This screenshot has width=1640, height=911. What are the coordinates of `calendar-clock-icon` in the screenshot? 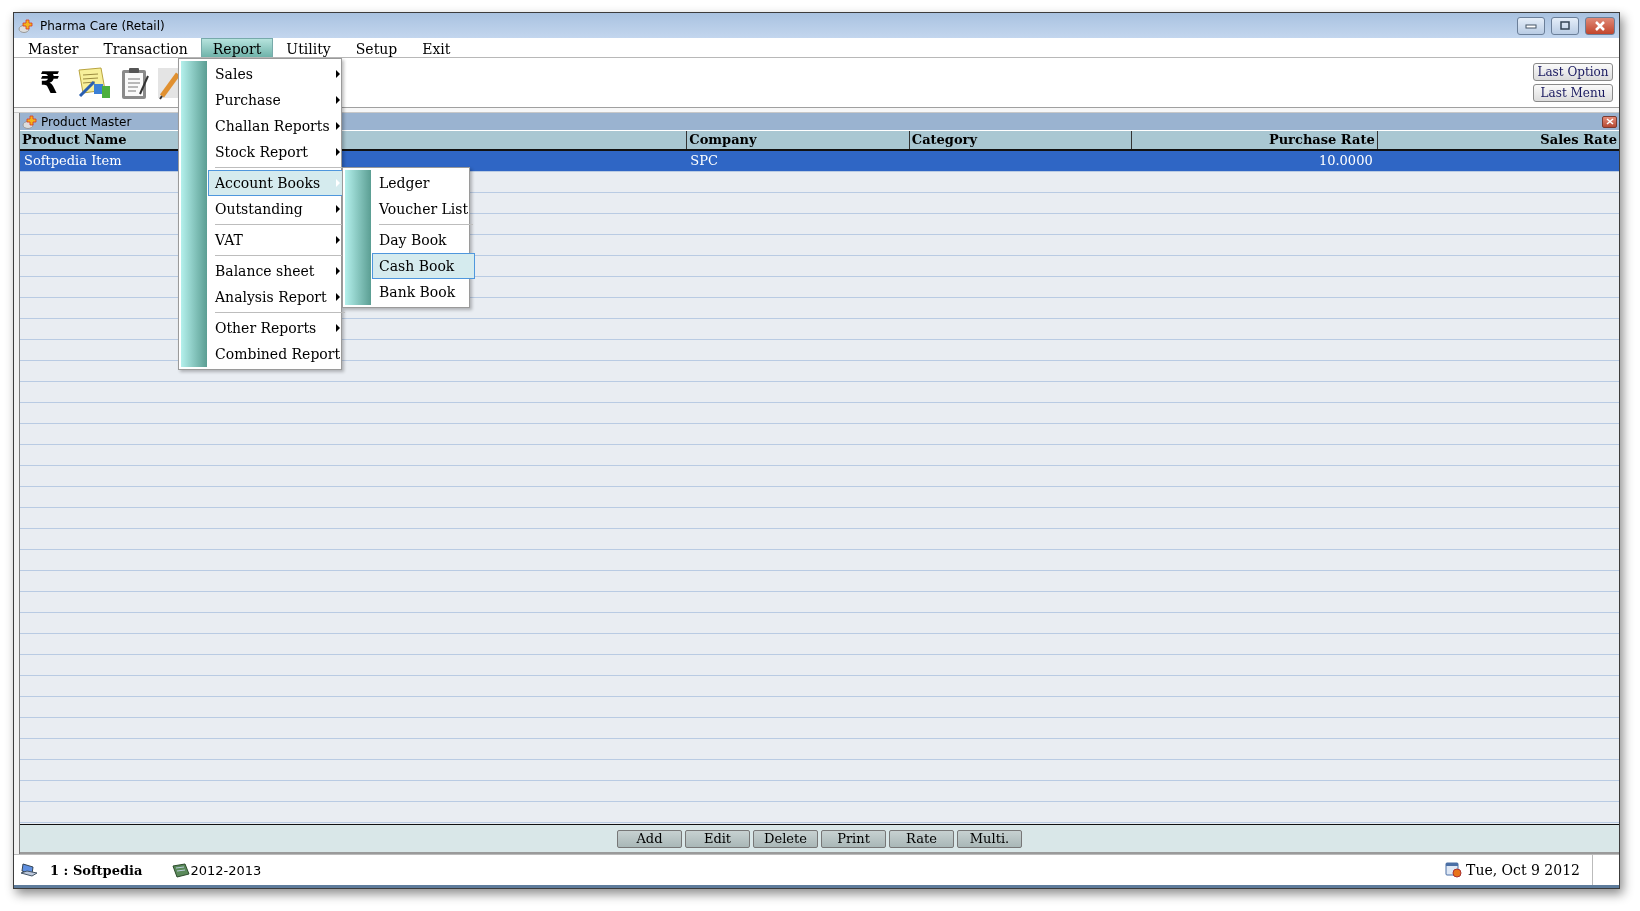 It's located at (1454, 870).